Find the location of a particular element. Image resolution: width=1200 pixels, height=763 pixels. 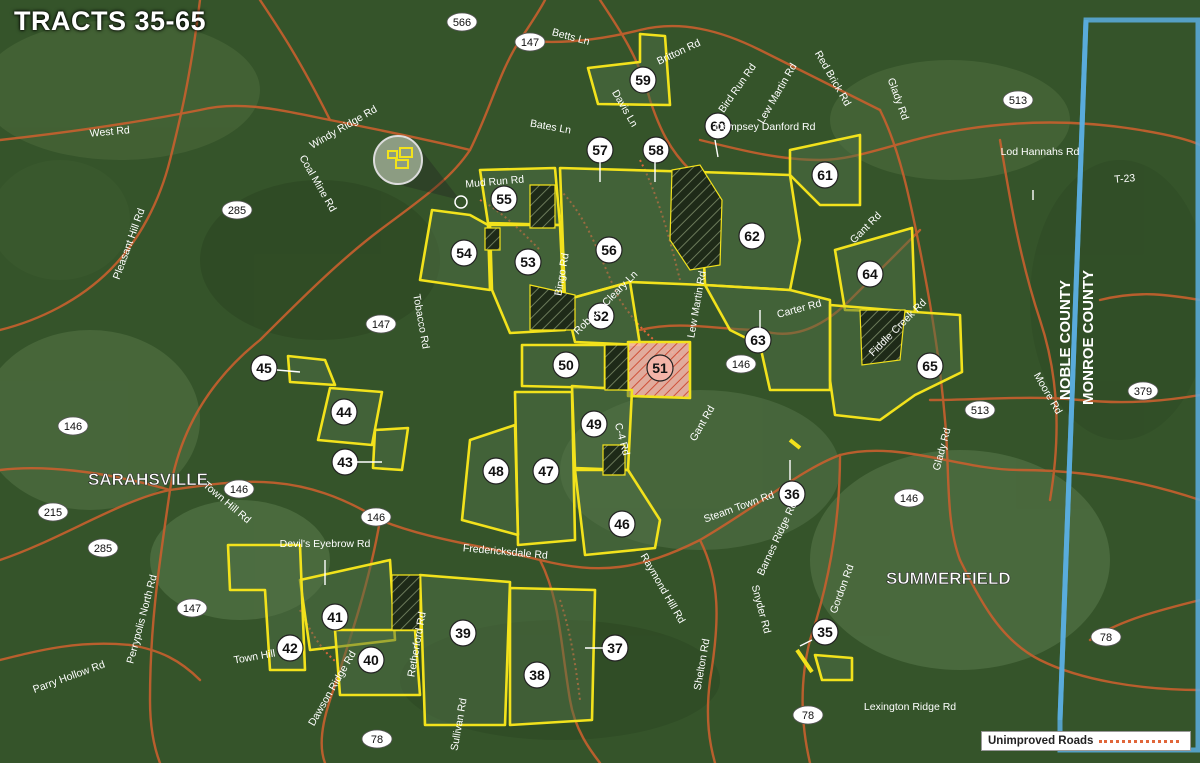

svg-text: 42 is located at coordinates (290, 648).